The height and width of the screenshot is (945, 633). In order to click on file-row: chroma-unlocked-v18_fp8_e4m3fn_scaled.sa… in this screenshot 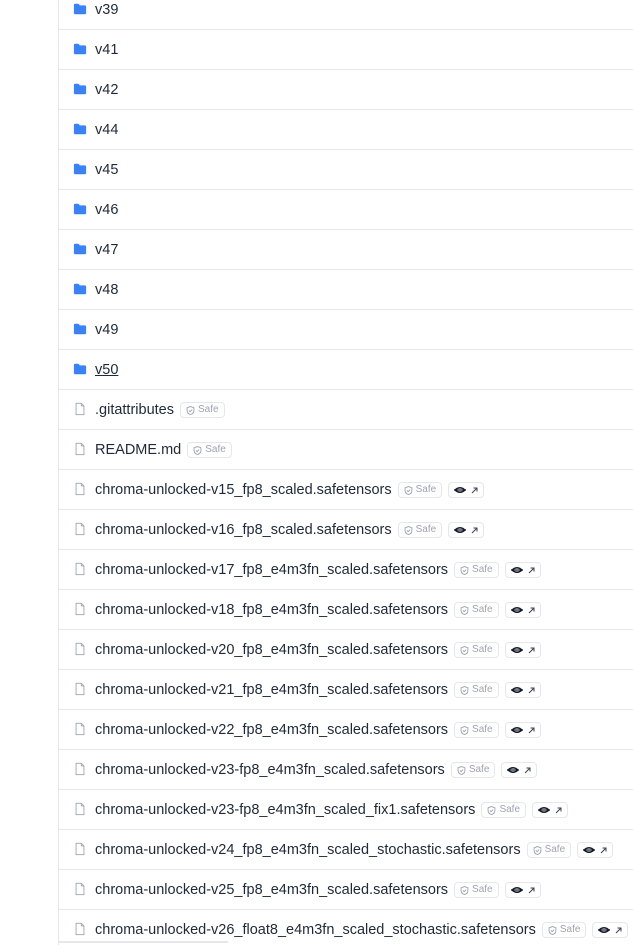, I will do `click(346, 610)`.